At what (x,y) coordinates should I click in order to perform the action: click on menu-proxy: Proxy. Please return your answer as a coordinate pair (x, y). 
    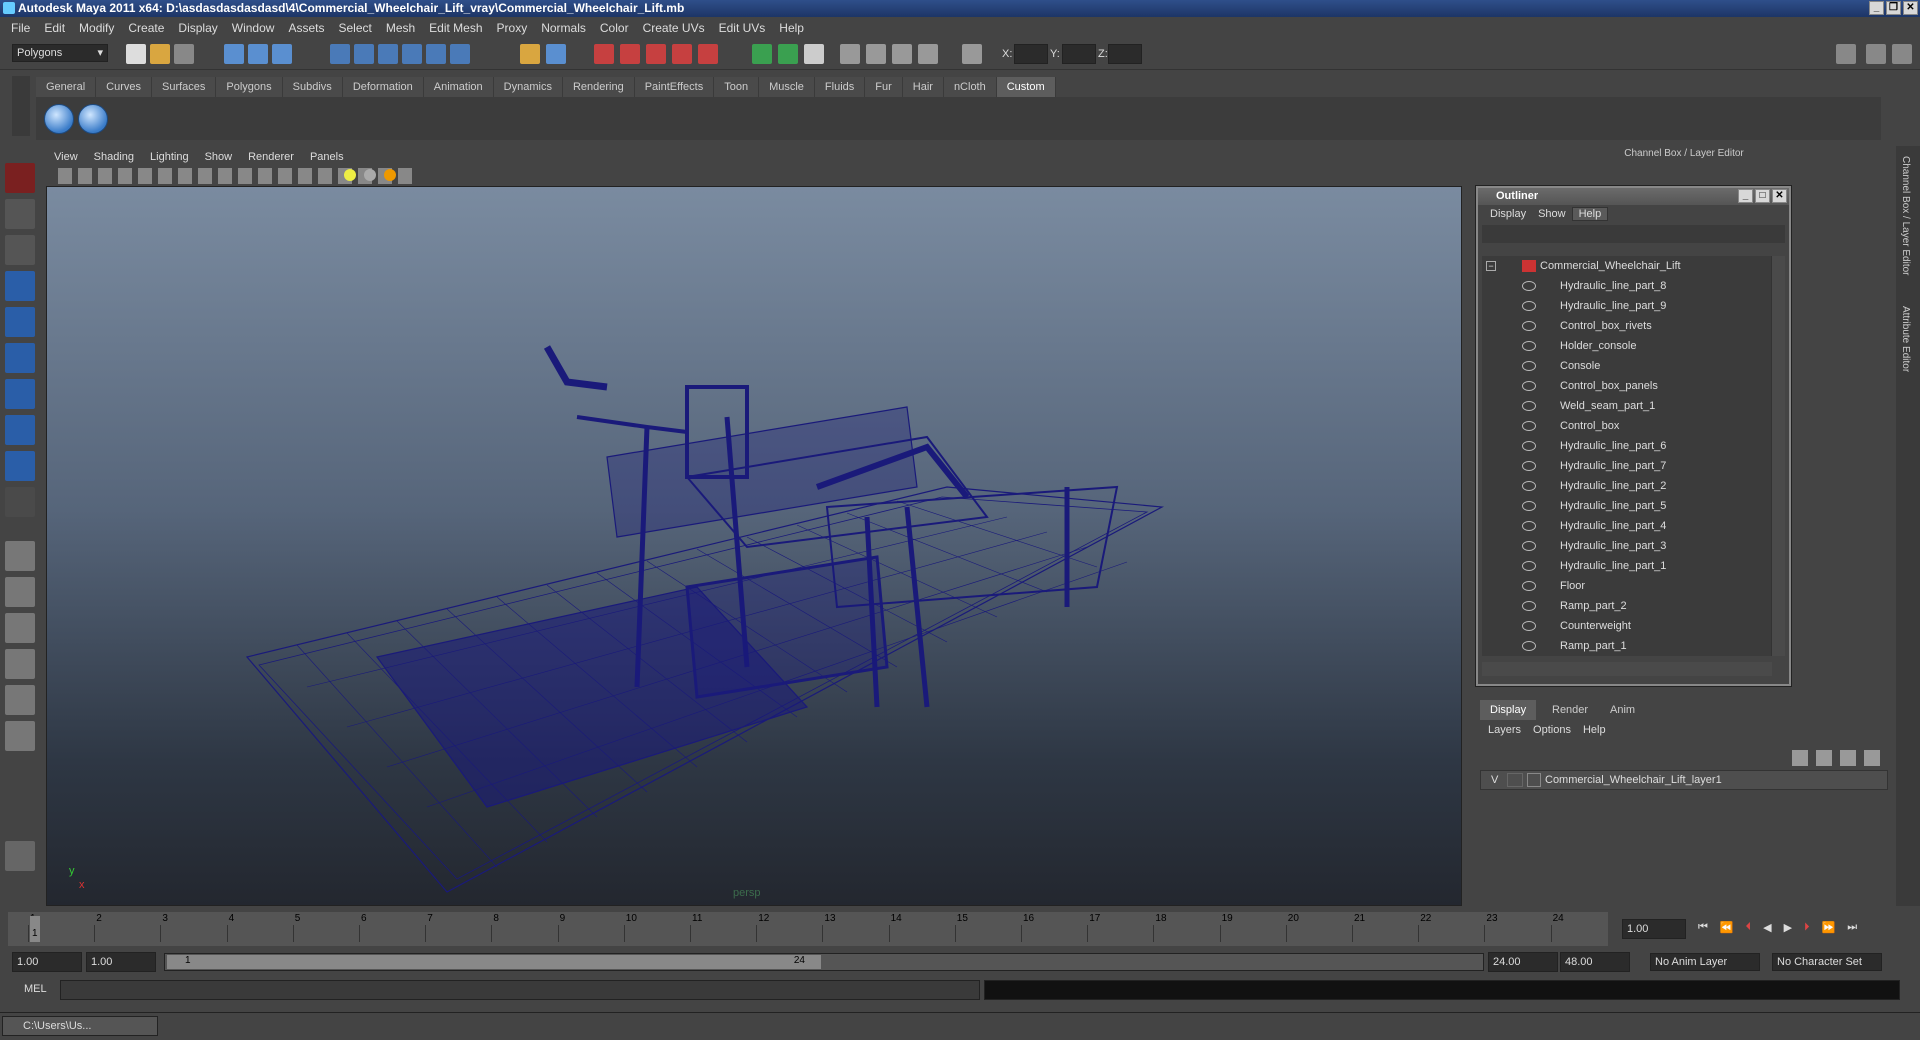
    Looking at the image, I should click on (512, 28).